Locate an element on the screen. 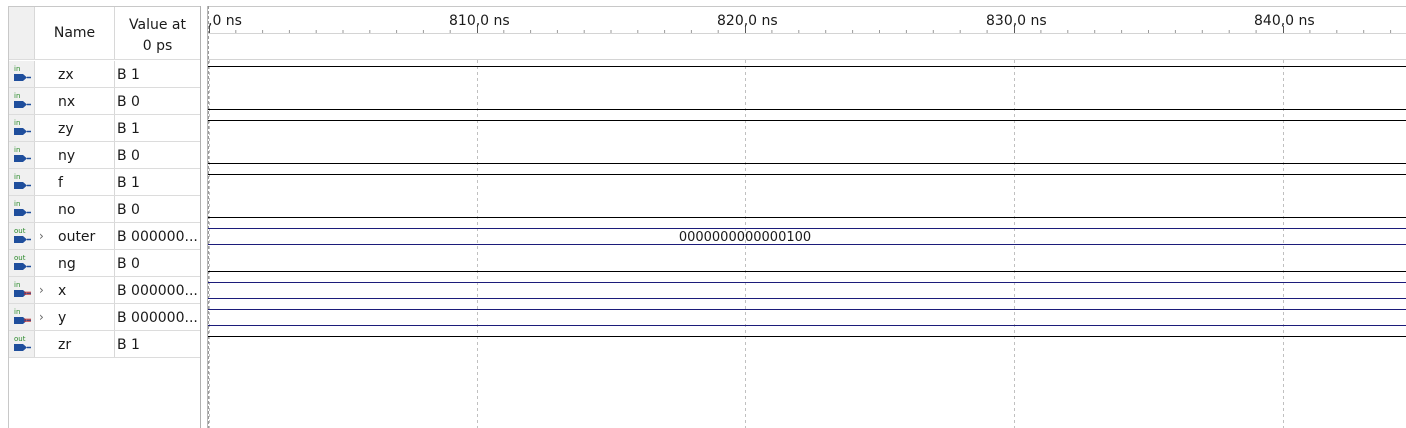  signal-row-nx: in nx B 0 is located at coordinates (104, 101).